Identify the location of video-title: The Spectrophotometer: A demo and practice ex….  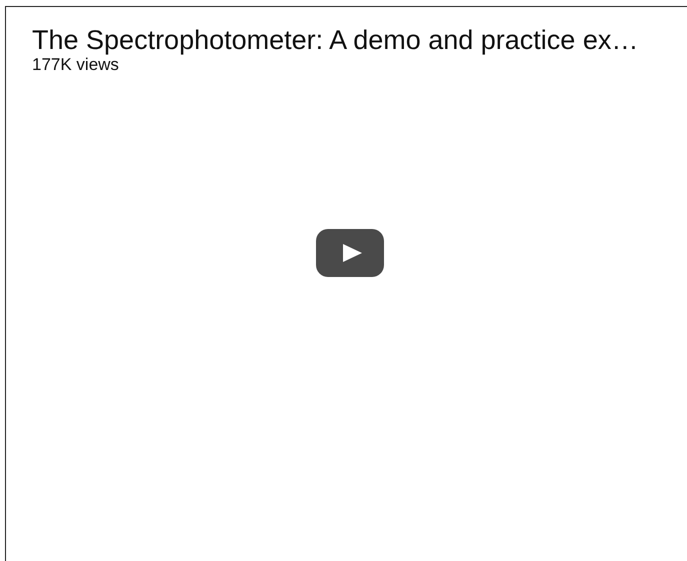
(359, 40).